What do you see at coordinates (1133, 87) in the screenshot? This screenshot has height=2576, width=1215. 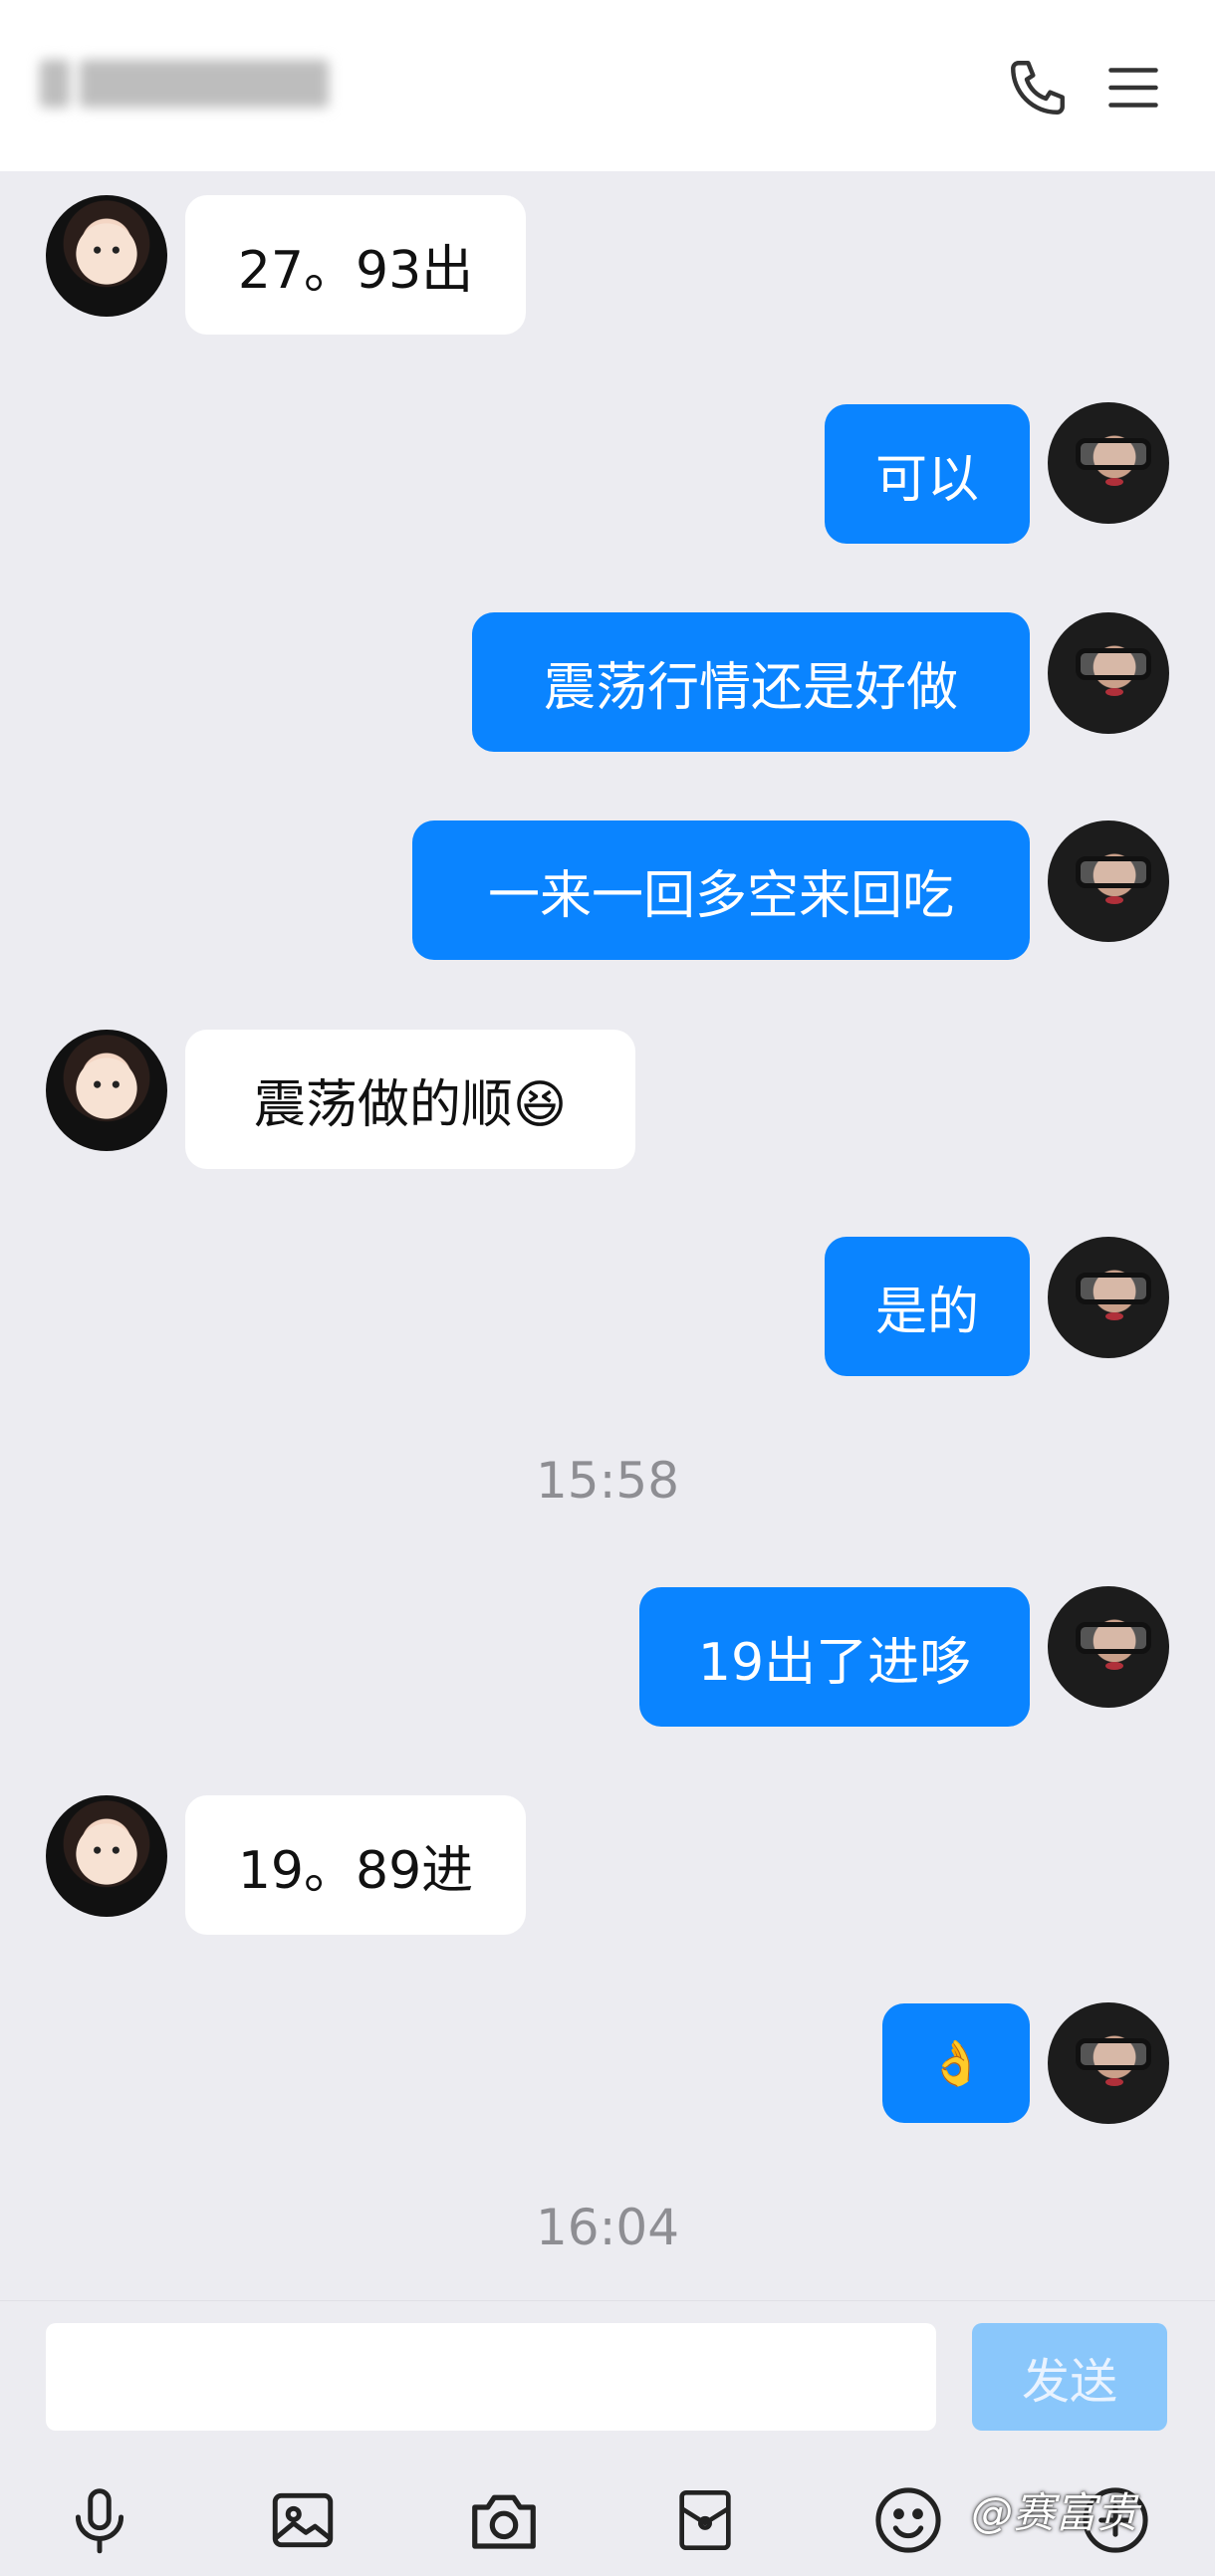 I see `hamburger-menu-icon` at bounding box center [1133, 87].